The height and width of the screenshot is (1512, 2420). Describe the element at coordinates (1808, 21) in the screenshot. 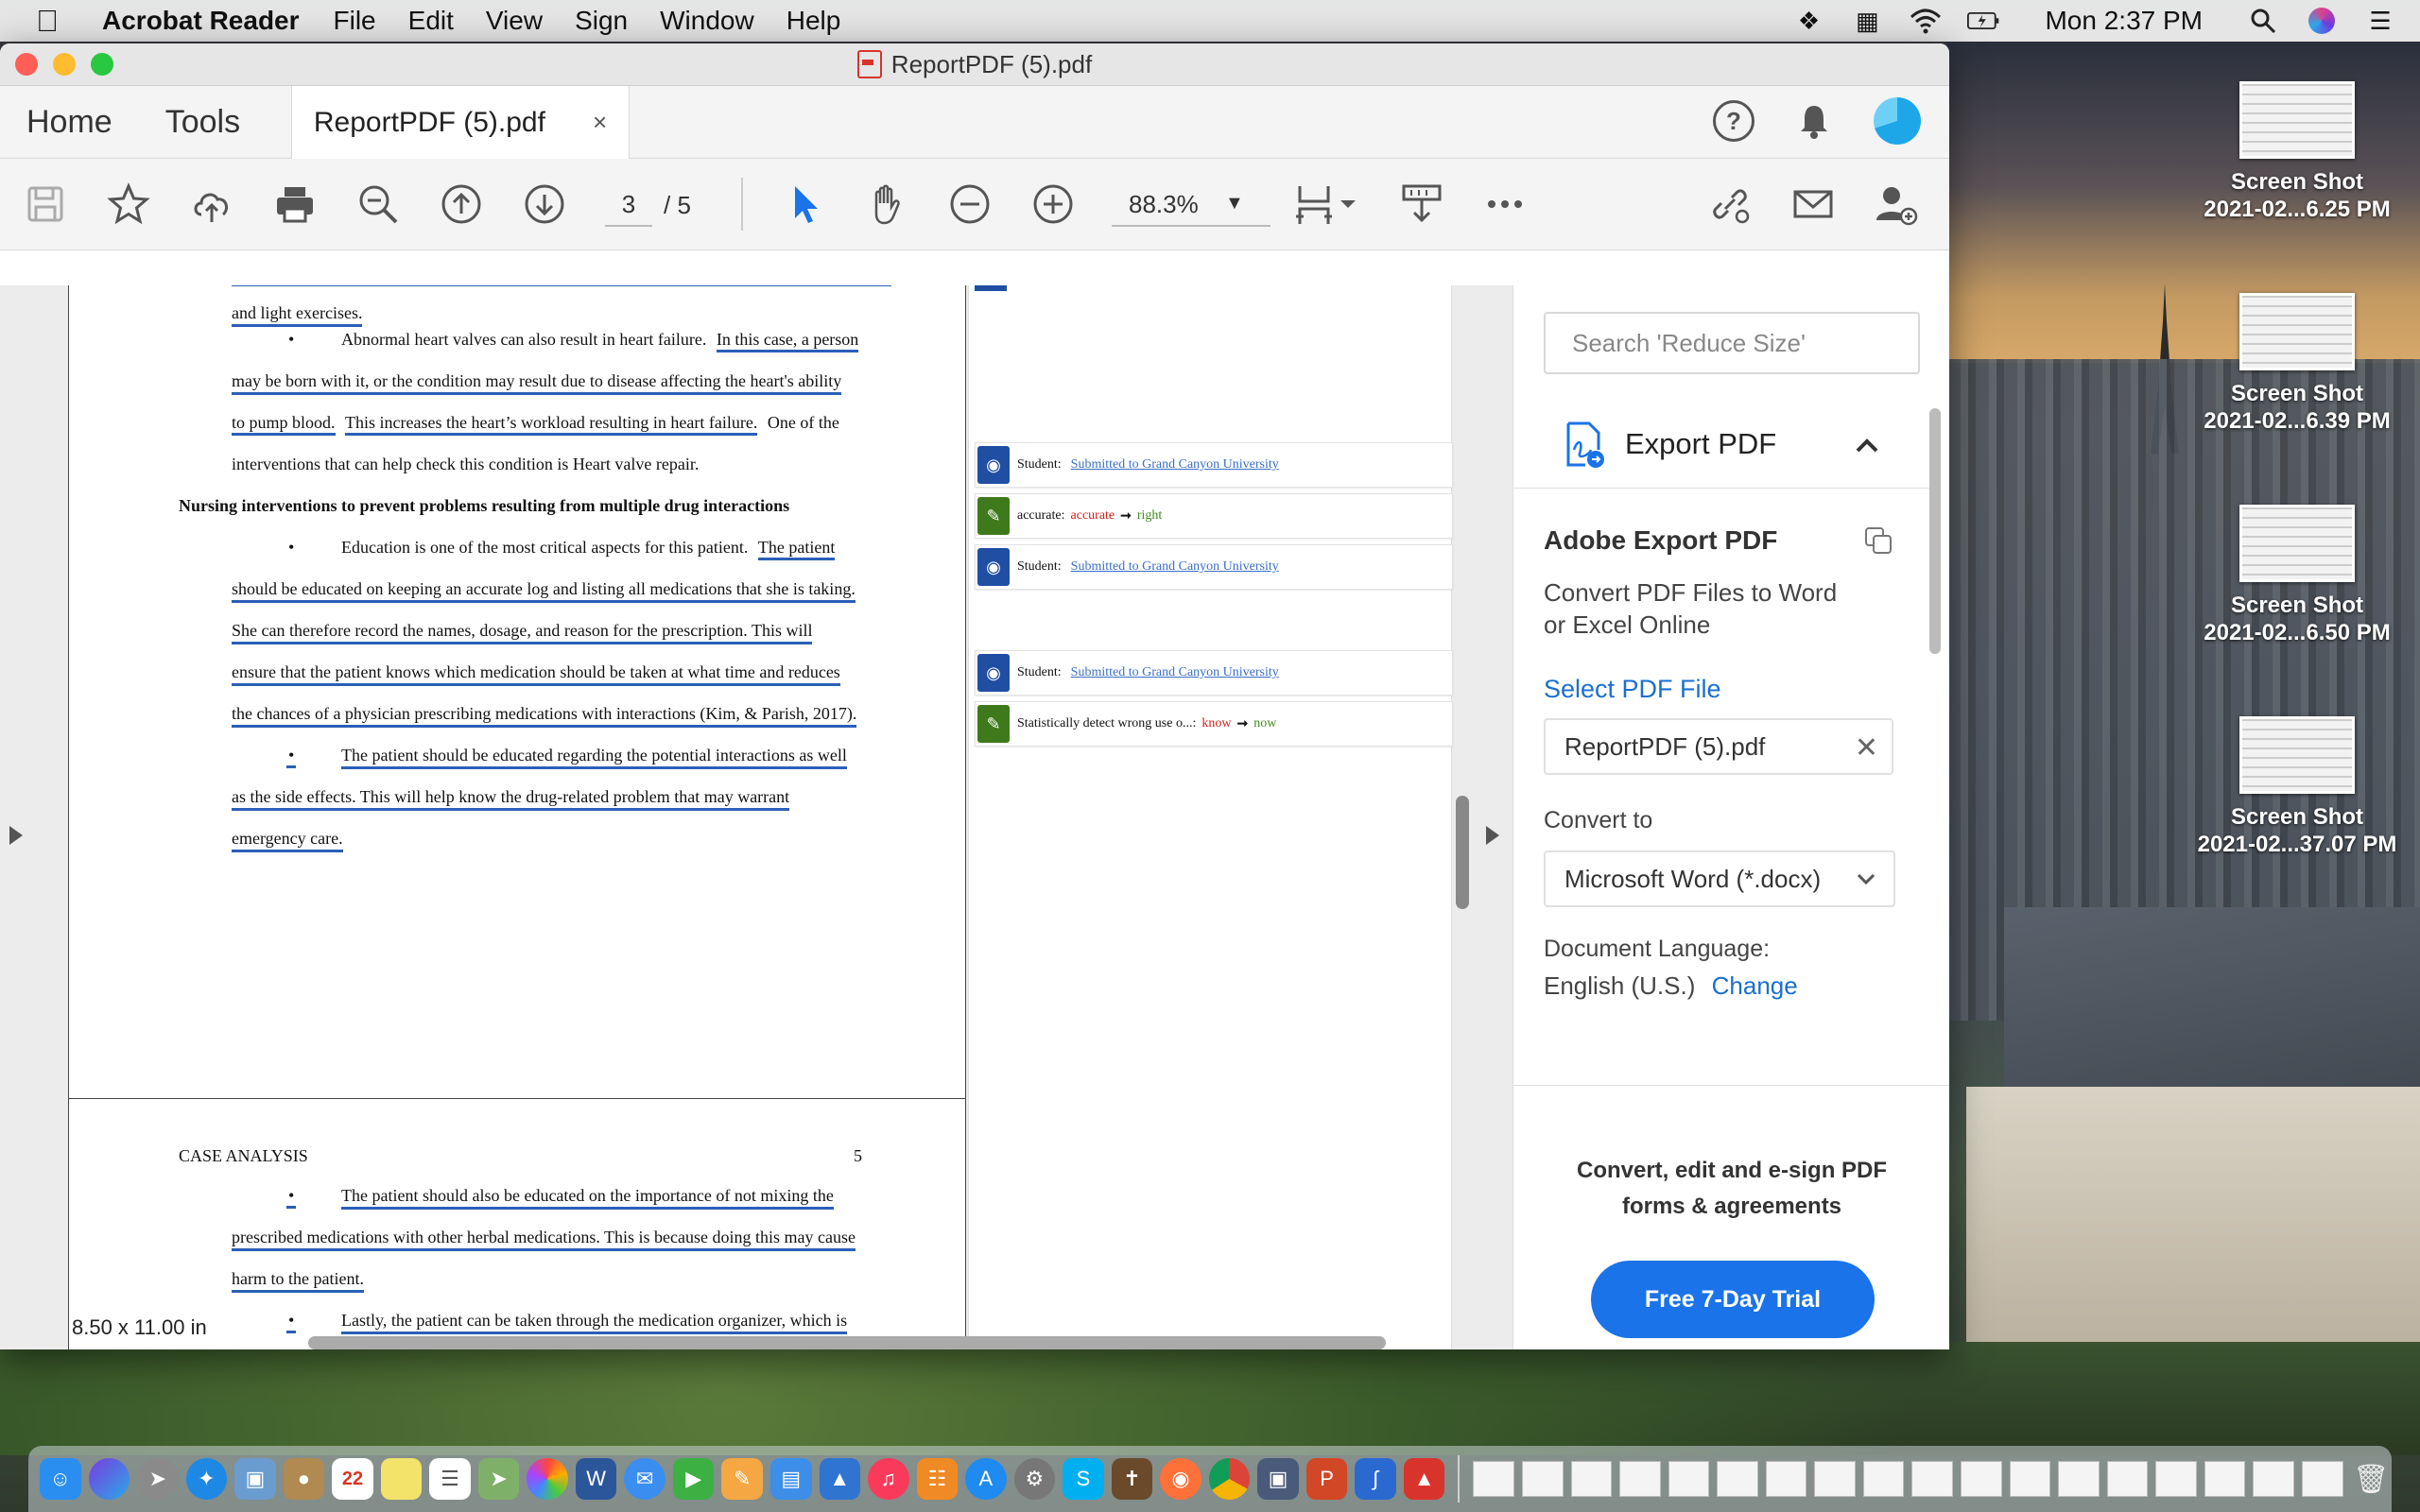

I see `dropbox-icon: ❖` at that location.